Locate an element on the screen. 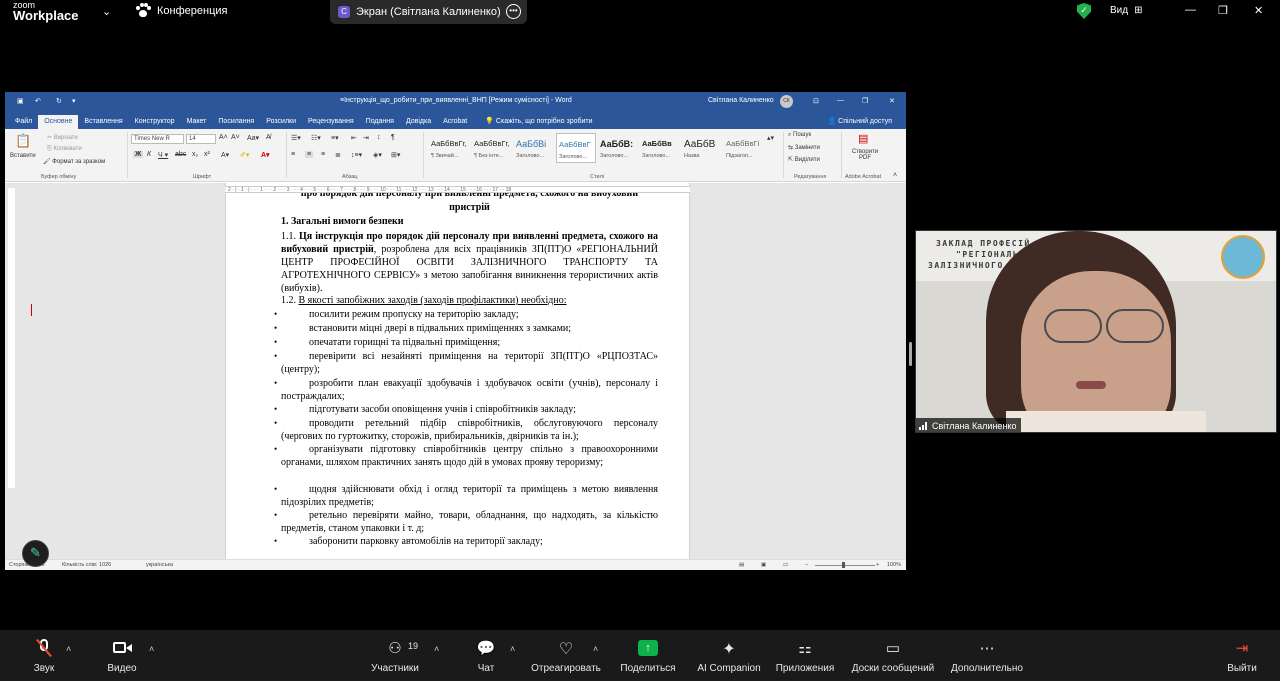 The width and height of the screenshot is (1280, 681). select-button: ⇱ Виділити is located at coordinates (804, 159).